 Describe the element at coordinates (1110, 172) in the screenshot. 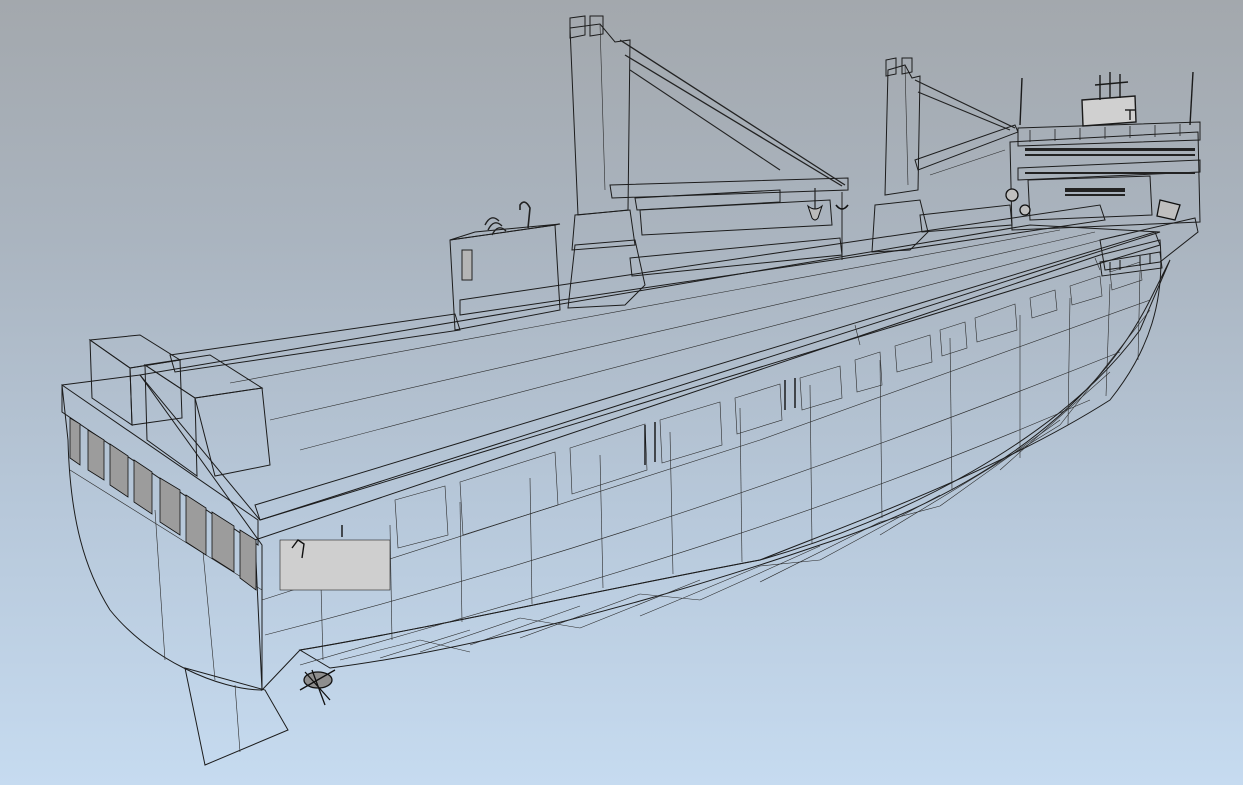

I see `bridge-windows` at that location.